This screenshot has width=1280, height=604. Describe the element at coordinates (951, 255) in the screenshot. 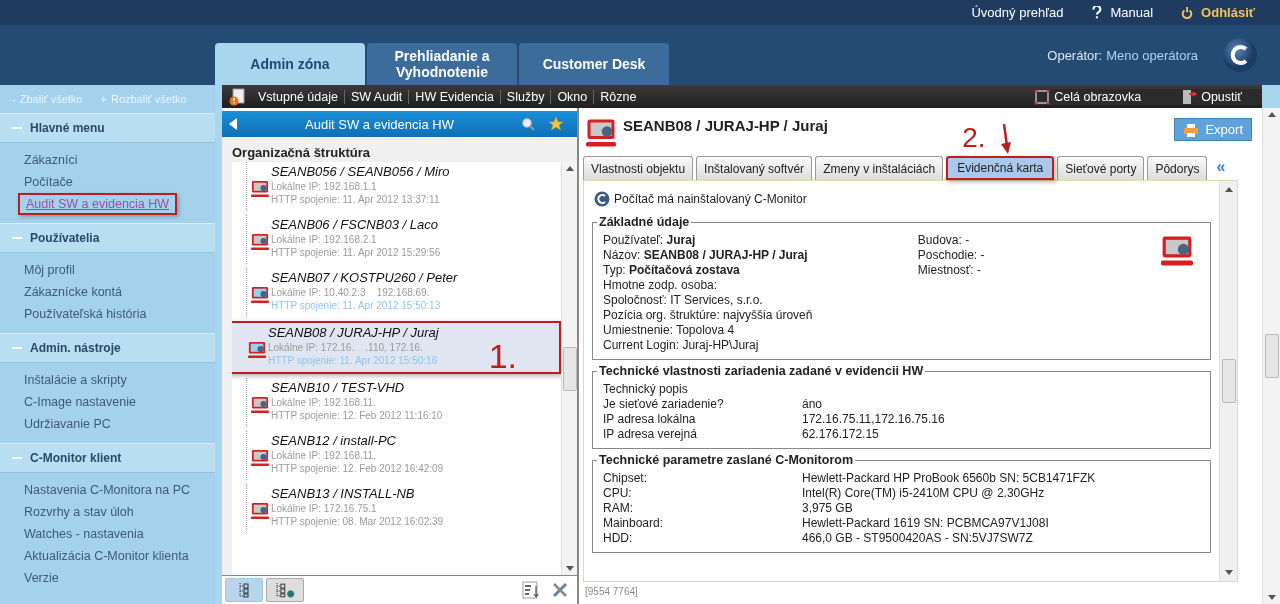

I see `info-line: Poschodie: -` at that location.